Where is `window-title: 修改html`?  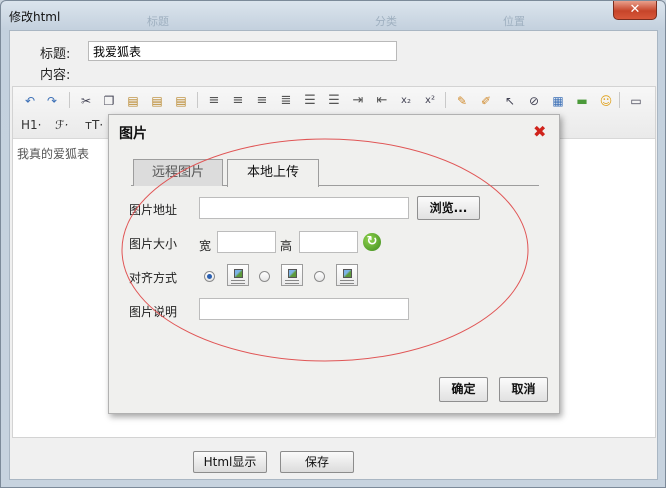 window-title: 修改html is located at coordinates (35, 17).